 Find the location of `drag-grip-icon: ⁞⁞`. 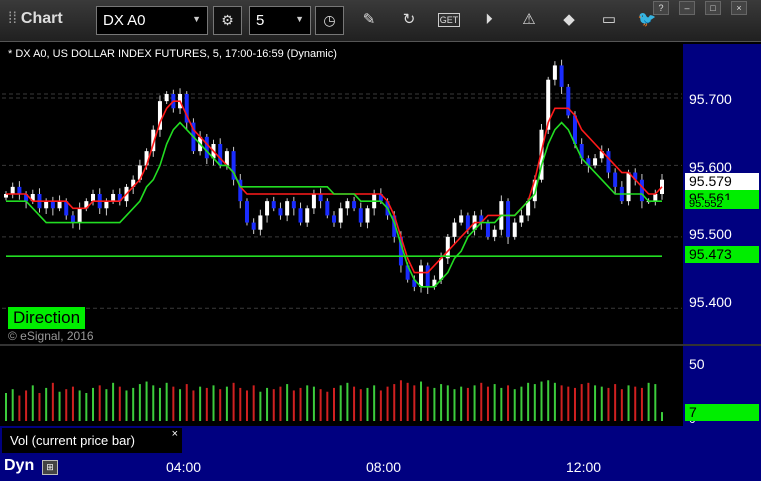

drag-grip-icon: ⁞⁞ is located at coordinates (12, 18).